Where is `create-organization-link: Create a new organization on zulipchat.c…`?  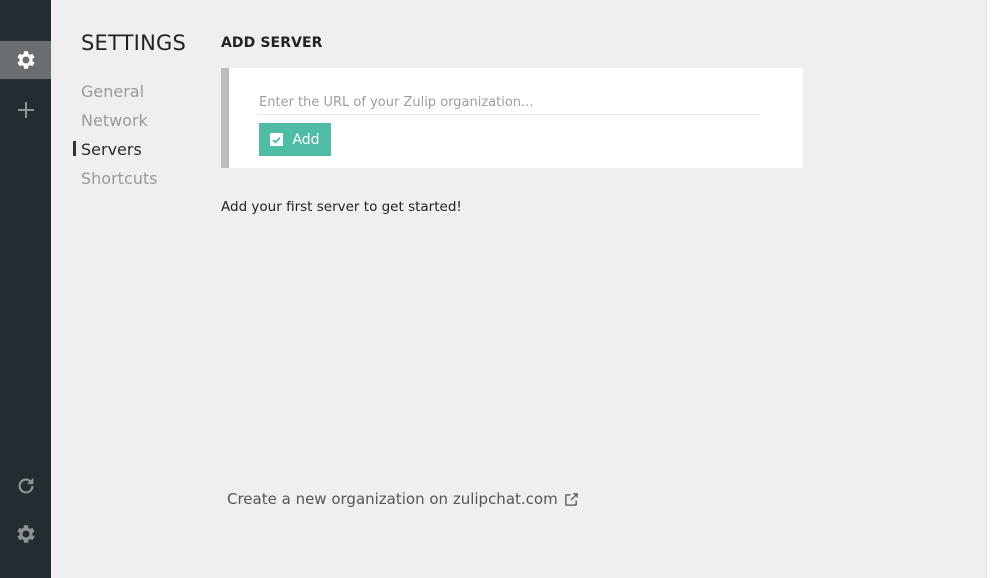 create-organization-link: Create a new organization on zulipchat.c… is located at coordinates (403, 499).